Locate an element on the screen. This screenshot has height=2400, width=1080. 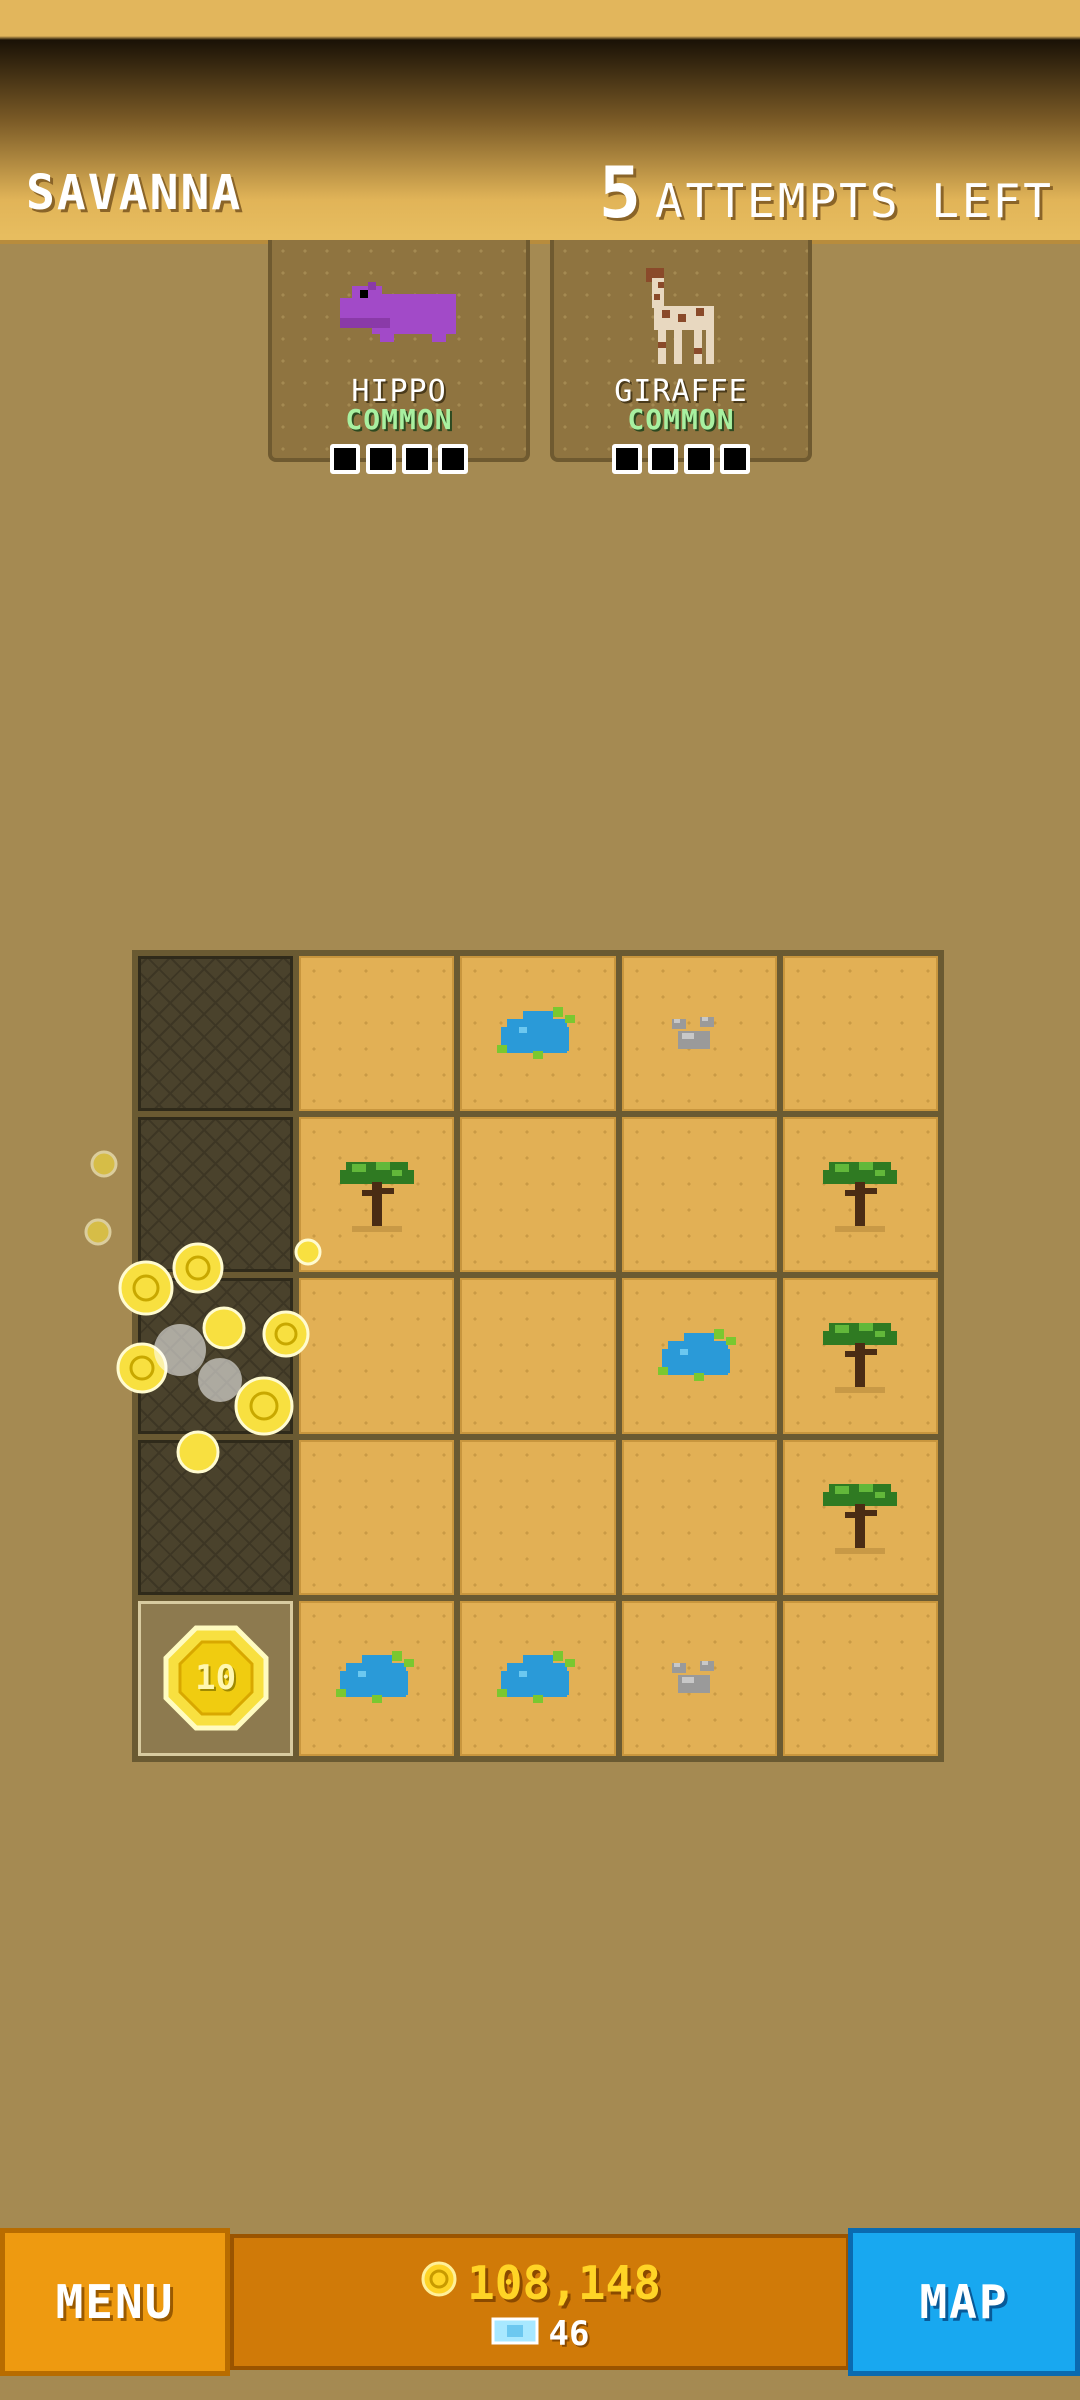
currency-panel: 108,148 46 is located at coordinates (540, 2302).